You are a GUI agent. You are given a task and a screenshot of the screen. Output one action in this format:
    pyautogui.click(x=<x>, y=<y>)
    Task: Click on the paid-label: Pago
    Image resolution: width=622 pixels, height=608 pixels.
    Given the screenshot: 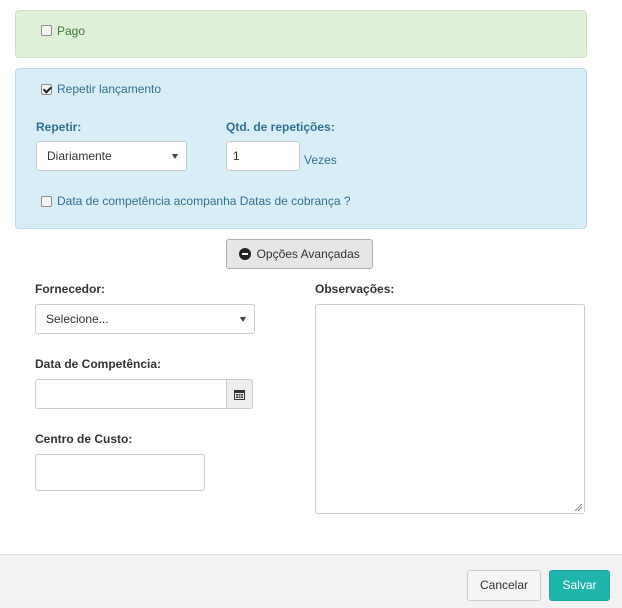 What is the action you would take?
    pyautogui.click(x=71, y=31)
    